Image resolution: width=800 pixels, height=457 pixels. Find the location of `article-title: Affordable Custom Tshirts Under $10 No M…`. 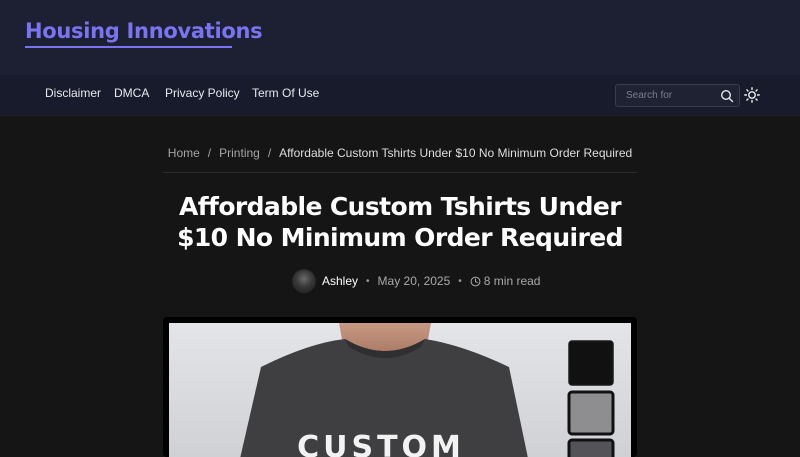

article-title: Affordable Custom Tshirts Under $10 No M… is located at coordinates (400, 222).